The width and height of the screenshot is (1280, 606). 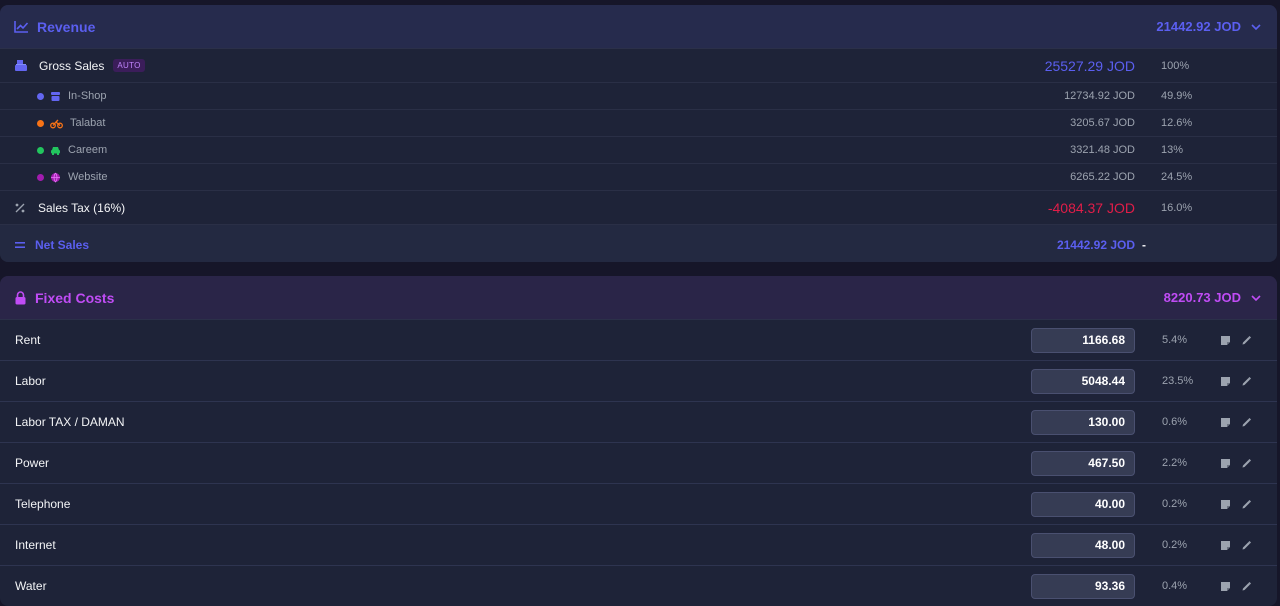 What do you see at coordinates (62, 244) in the screenshot?
I see `net-sales-label: Net Sales` at bounding box center [62, 244].